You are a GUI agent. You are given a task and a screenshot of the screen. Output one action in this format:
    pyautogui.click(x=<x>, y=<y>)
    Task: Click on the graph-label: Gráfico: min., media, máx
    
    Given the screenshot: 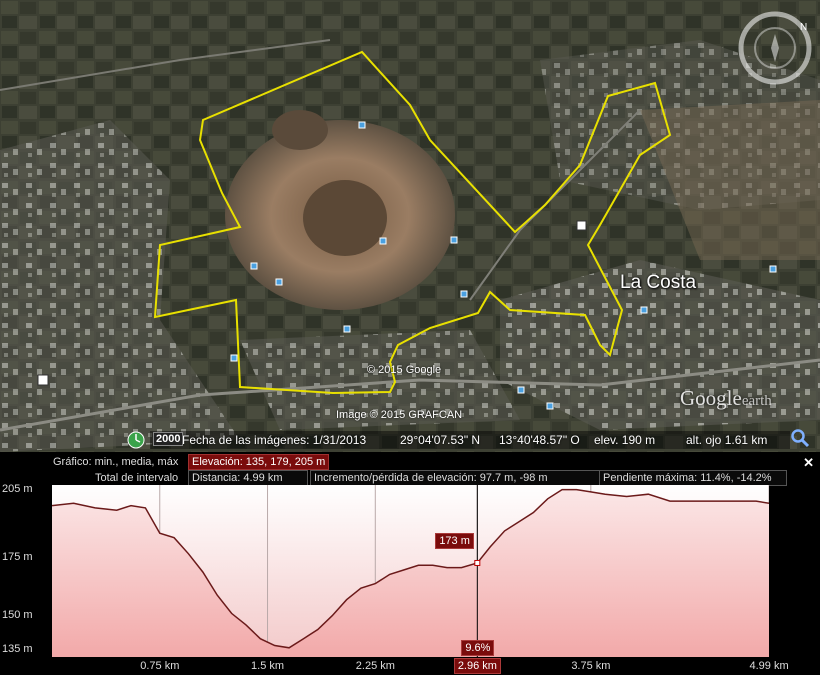 What is the action you would take?
    pyautogui.click(x=116, y=462)
    